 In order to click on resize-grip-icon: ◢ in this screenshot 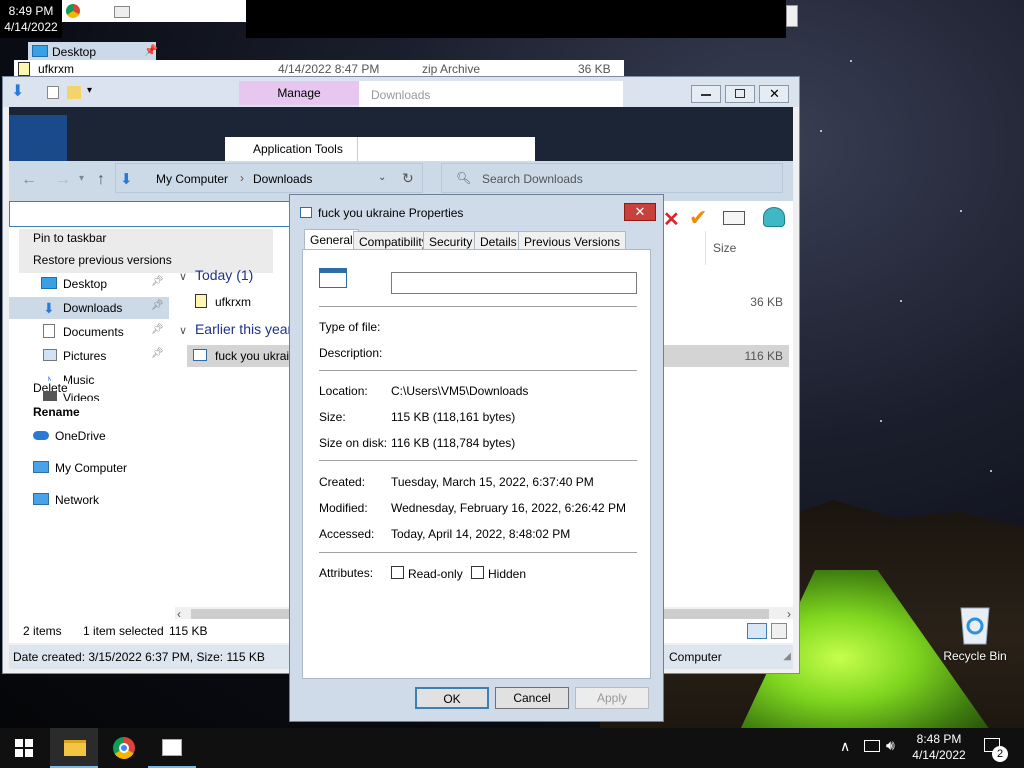, I will do `click(787, 656)`.